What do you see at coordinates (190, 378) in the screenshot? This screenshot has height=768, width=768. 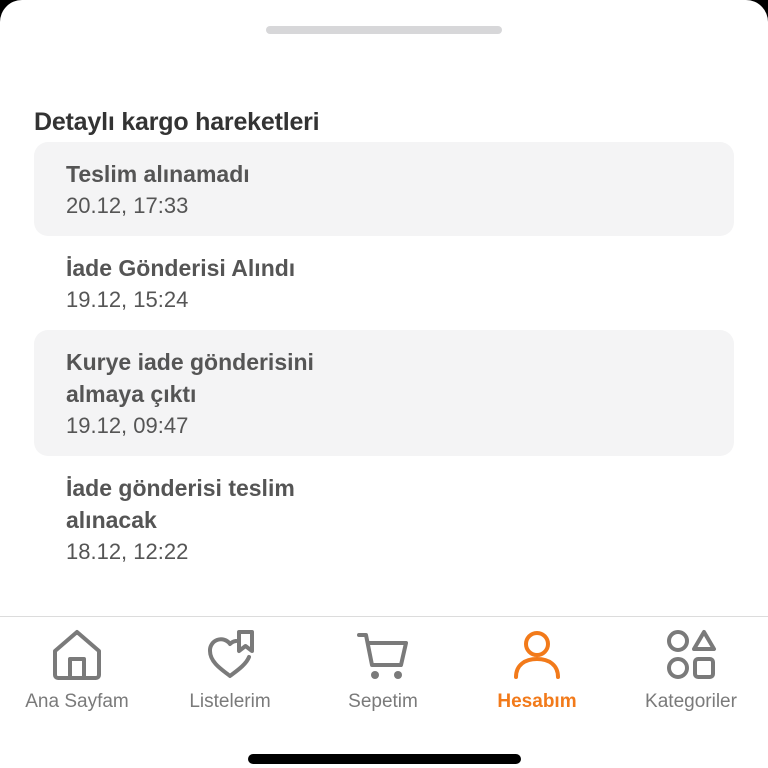 I see `event-status: Kurye iade gönderisini almaya çıktı` at bounding box center [190, 378].